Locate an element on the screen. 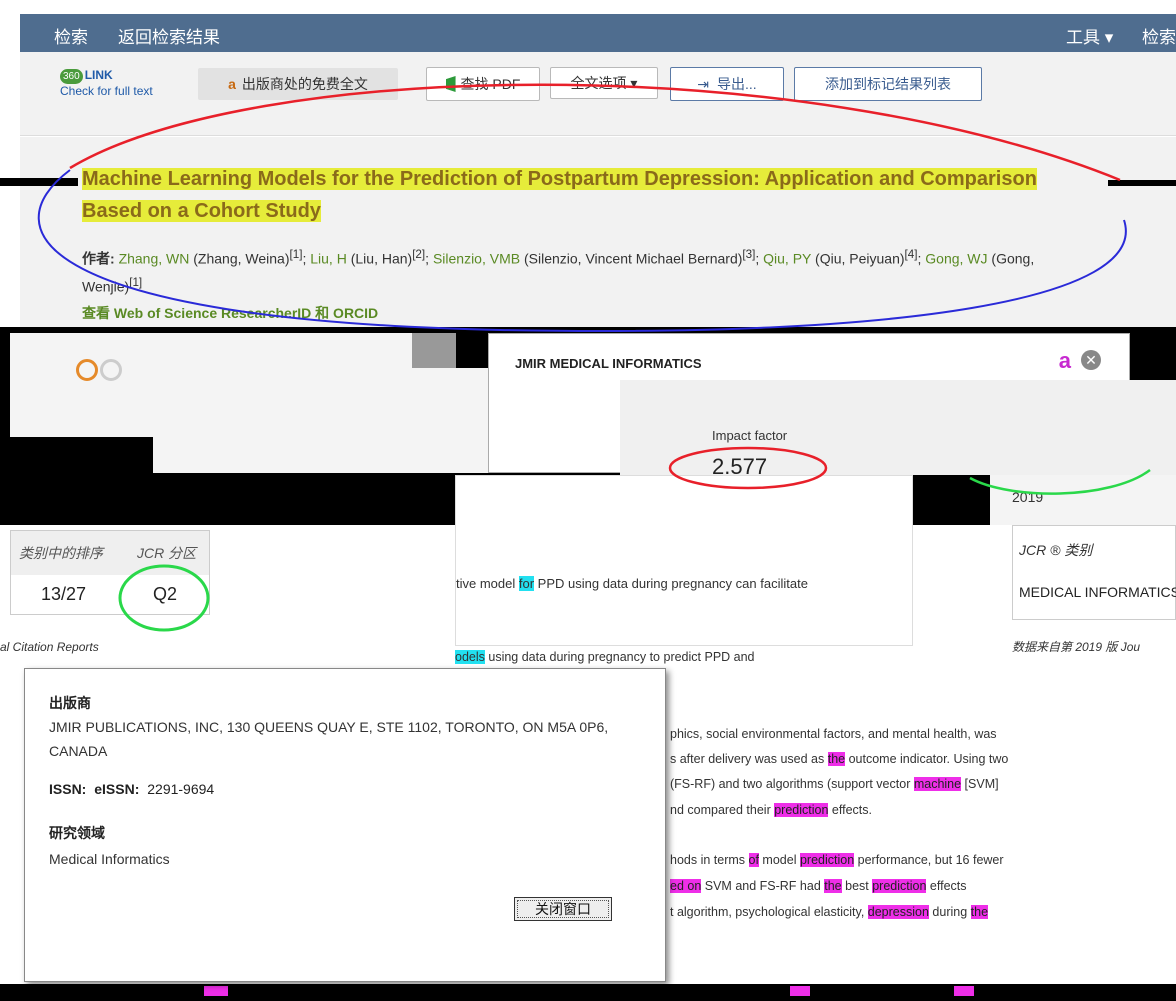  annotation-red-ellipse is located at coordinates (748, 468).